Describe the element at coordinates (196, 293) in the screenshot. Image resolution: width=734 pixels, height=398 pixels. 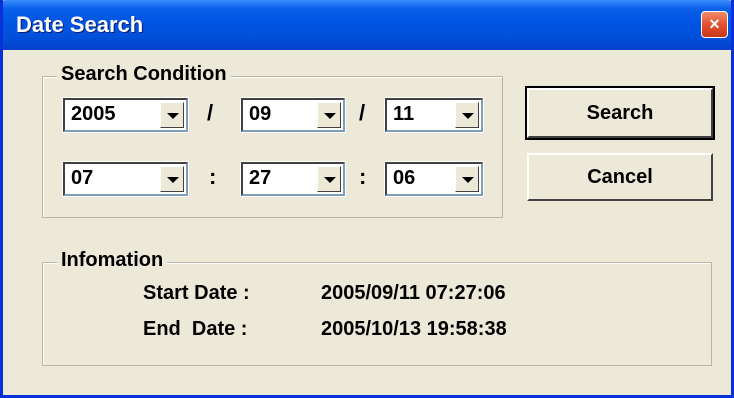
I see `start-date-label: Start Date :` at that location.